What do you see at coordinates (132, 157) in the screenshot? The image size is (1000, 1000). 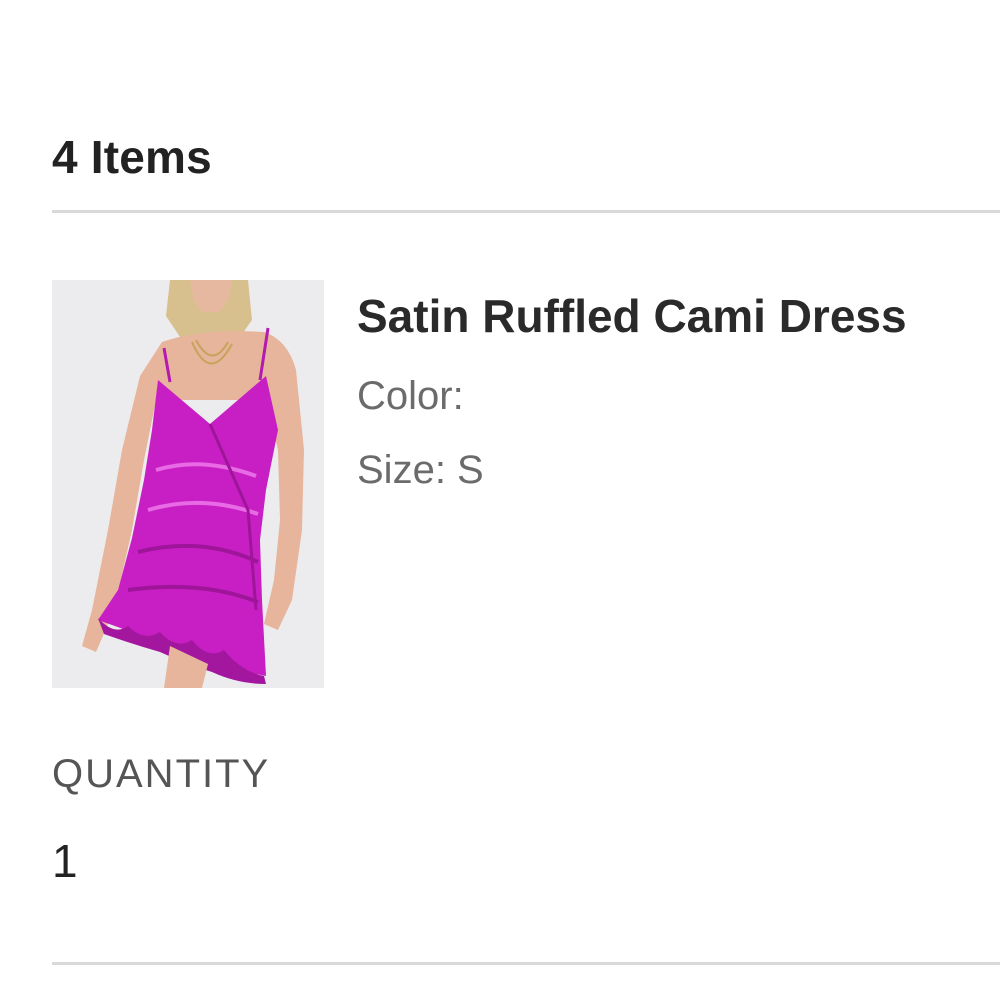 I see `items-count-heading: 4 Items` at bounding box center [132, 157].